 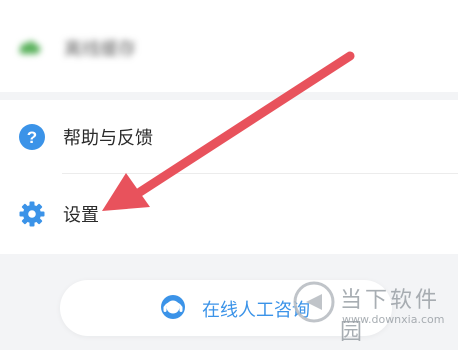 I want to click on watermark: 当下软件园 www.downxia.com, so click(x=372, y=312).